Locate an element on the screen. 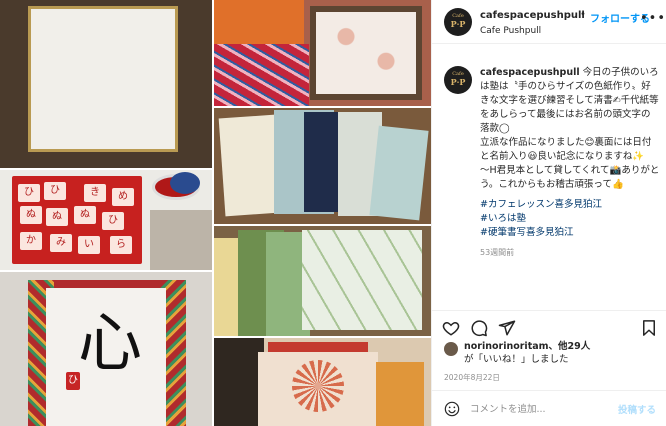 The width and height of the screenshot is (666, 426). hashtag-list: #カフェレッスン喜多見狛江 #いろは塾 #硬筆書写喜多見狛江 is located at coordinates (570, 219).